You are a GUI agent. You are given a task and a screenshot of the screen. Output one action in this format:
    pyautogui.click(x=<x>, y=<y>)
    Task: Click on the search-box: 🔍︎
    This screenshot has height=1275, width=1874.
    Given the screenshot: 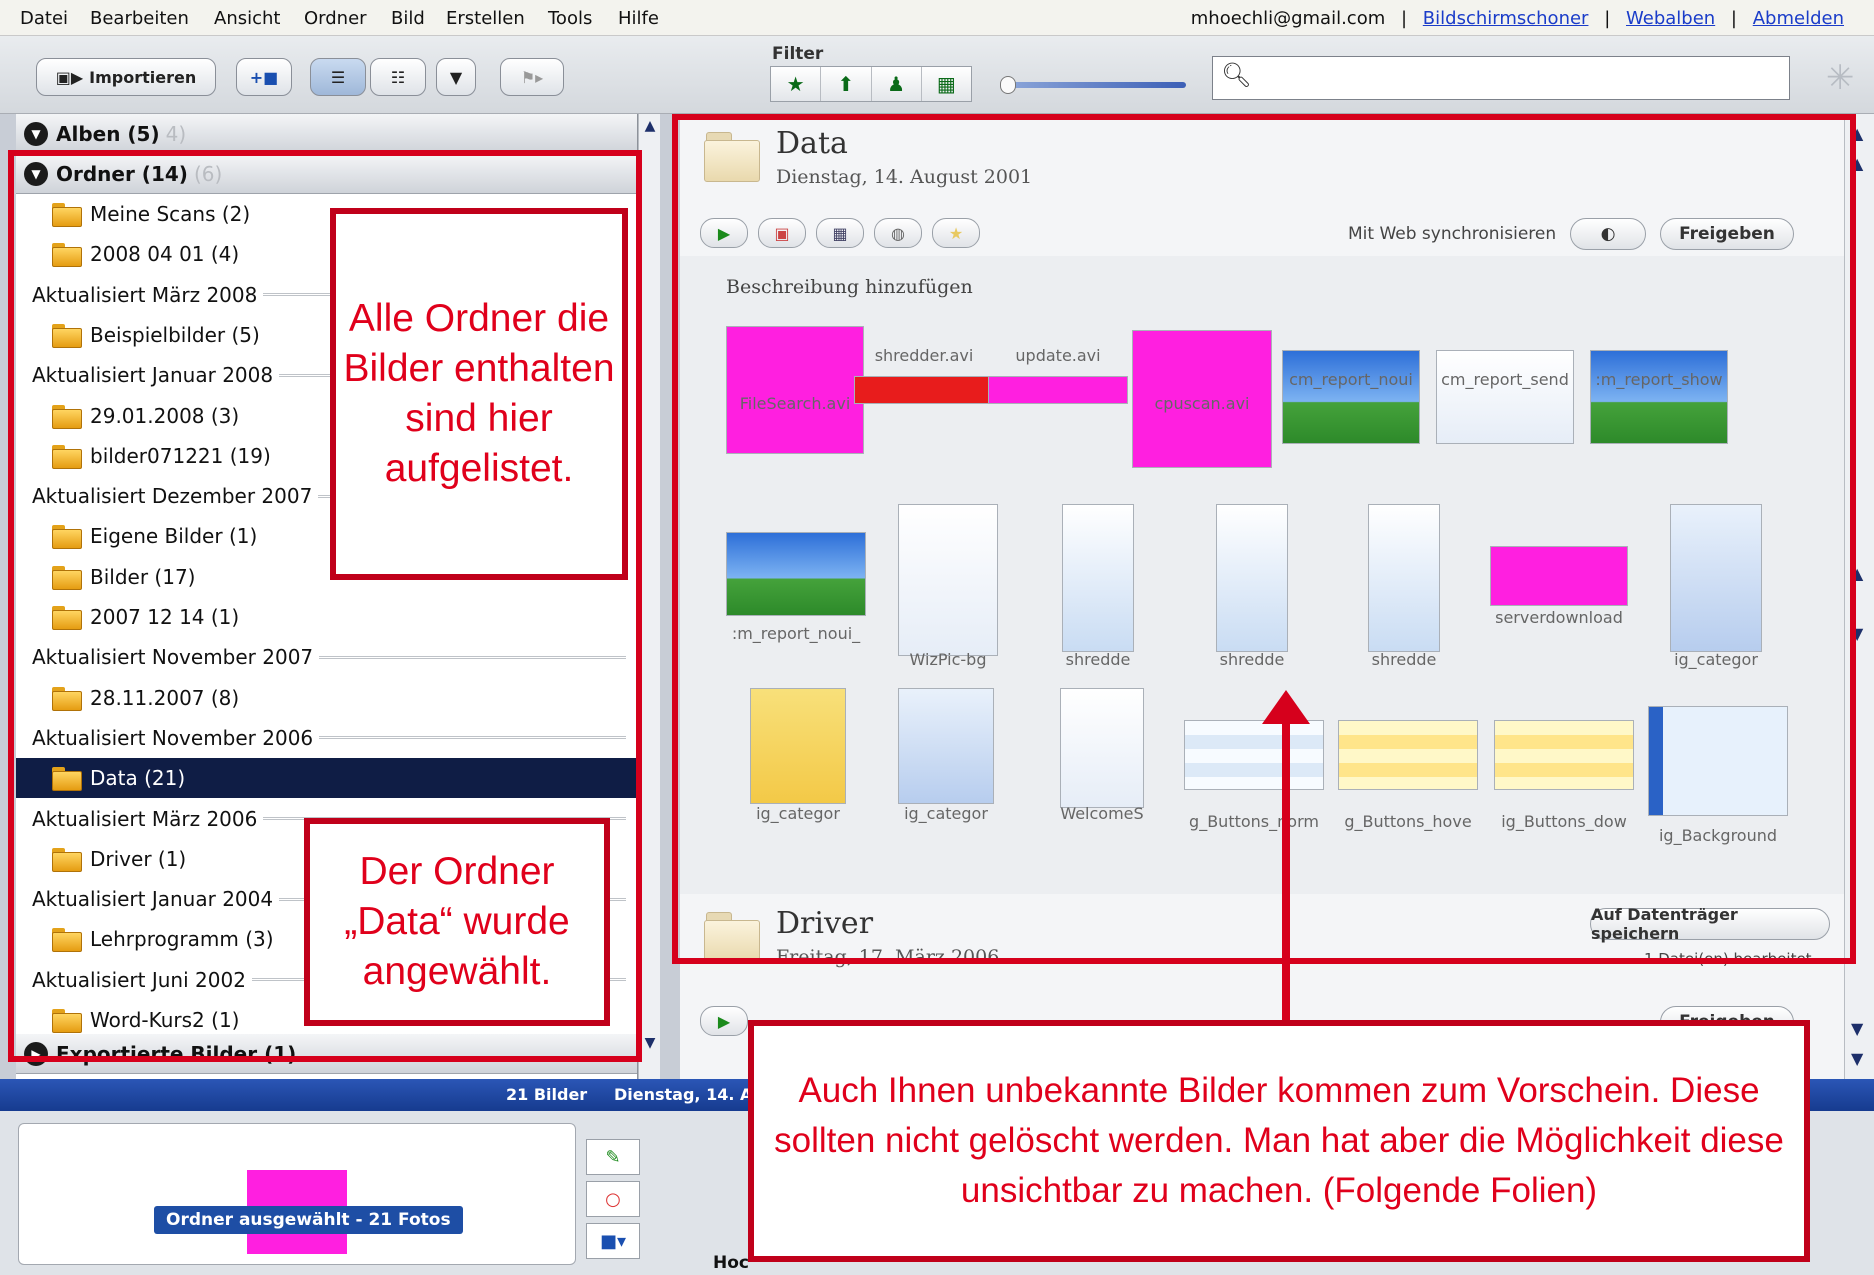 What is the action you would take?
    pyautogui.click(x=1501, y=78)
    